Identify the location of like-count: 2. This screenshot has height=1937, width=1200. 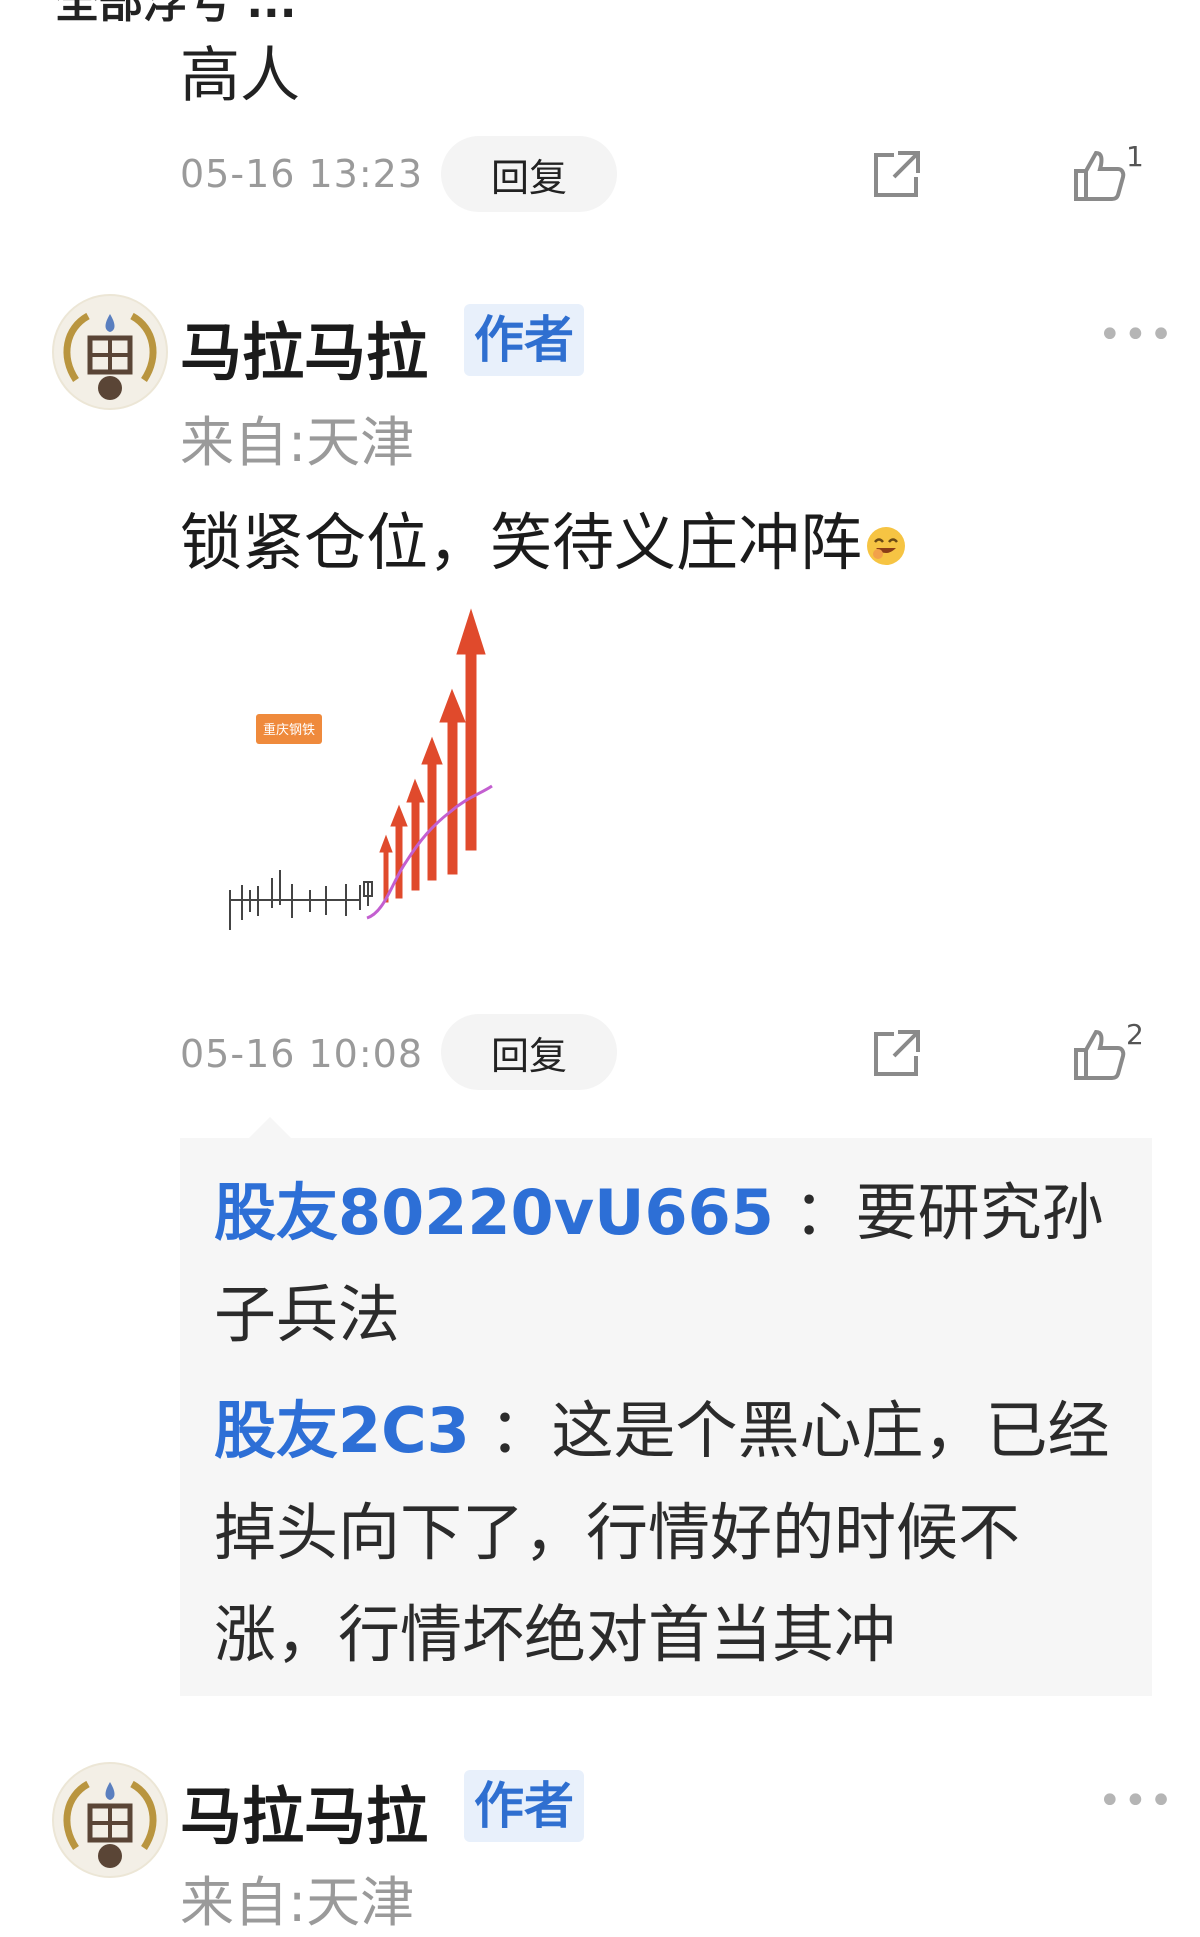
(1135, 1034).